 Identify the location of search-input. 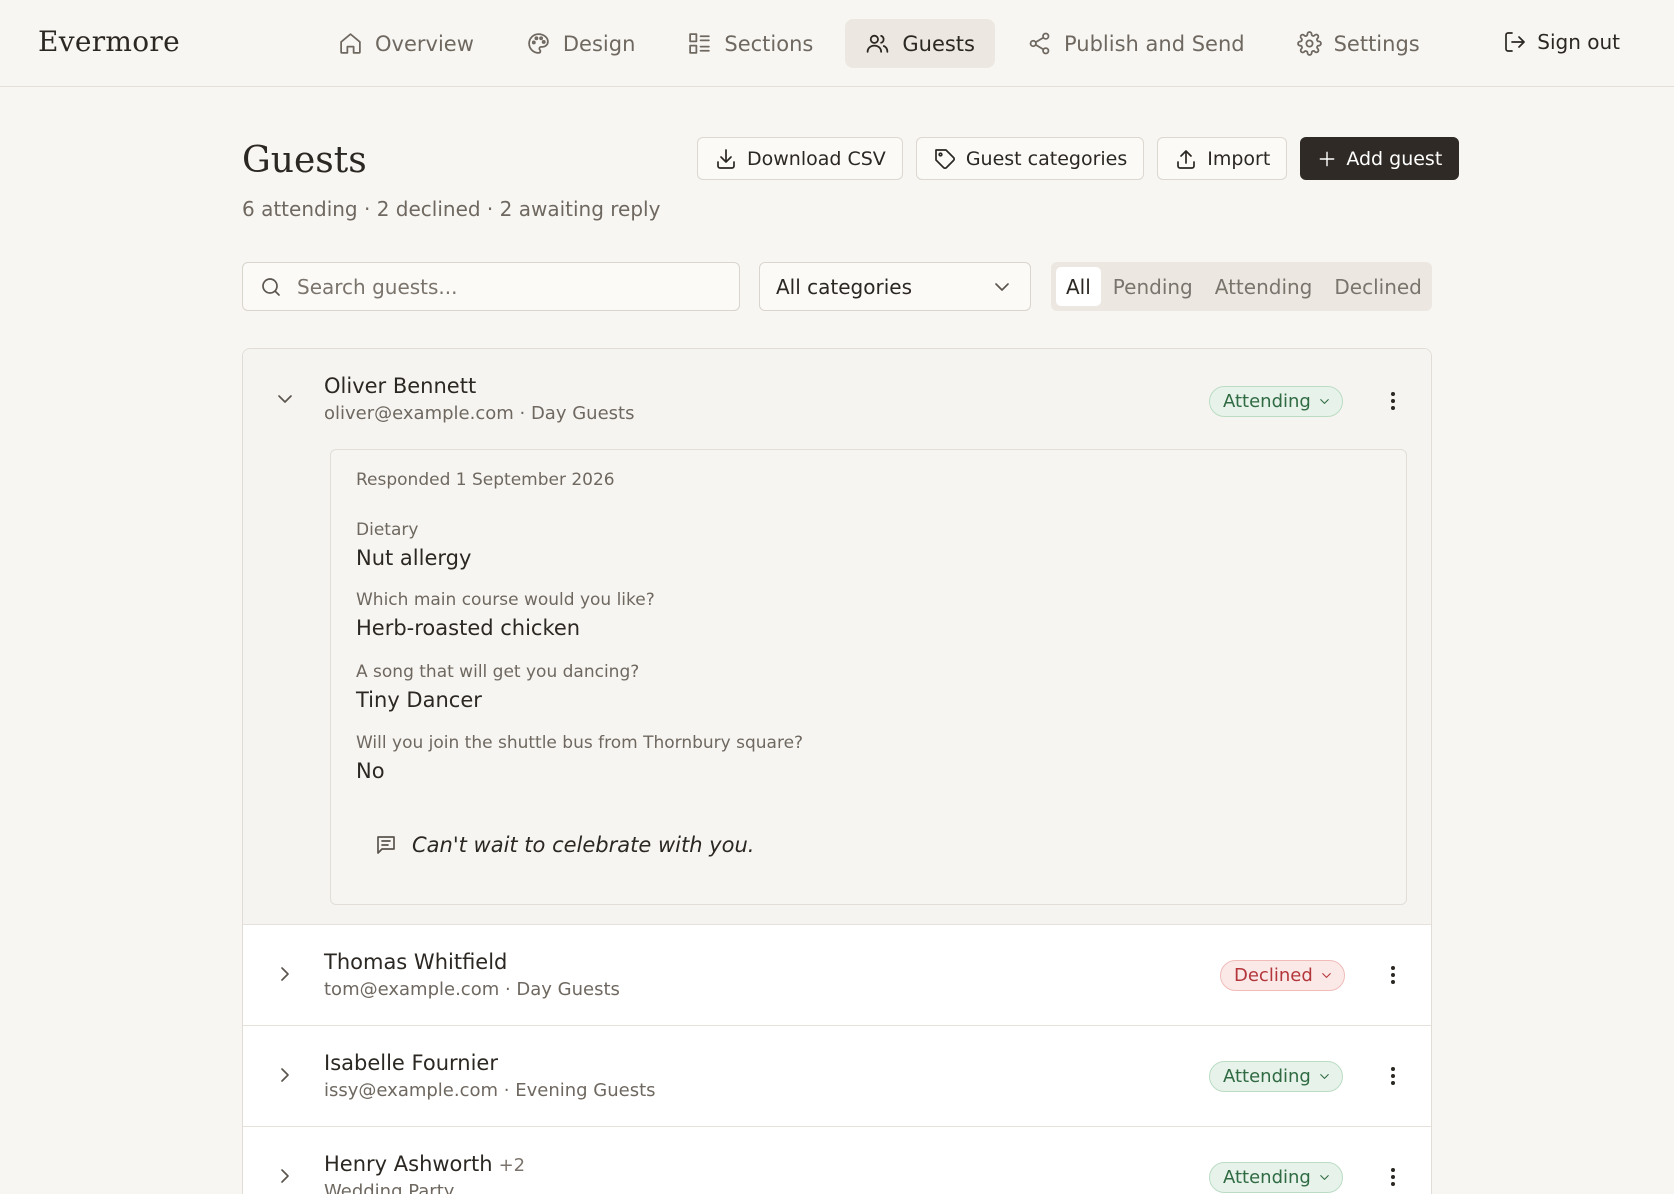
(497, 286).